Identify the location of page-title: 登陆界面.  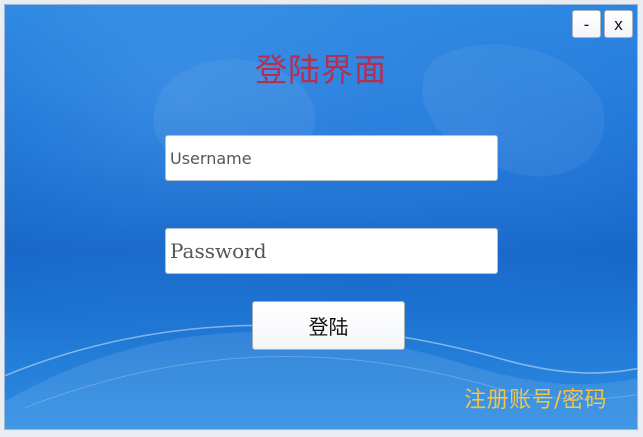
(320, 70).